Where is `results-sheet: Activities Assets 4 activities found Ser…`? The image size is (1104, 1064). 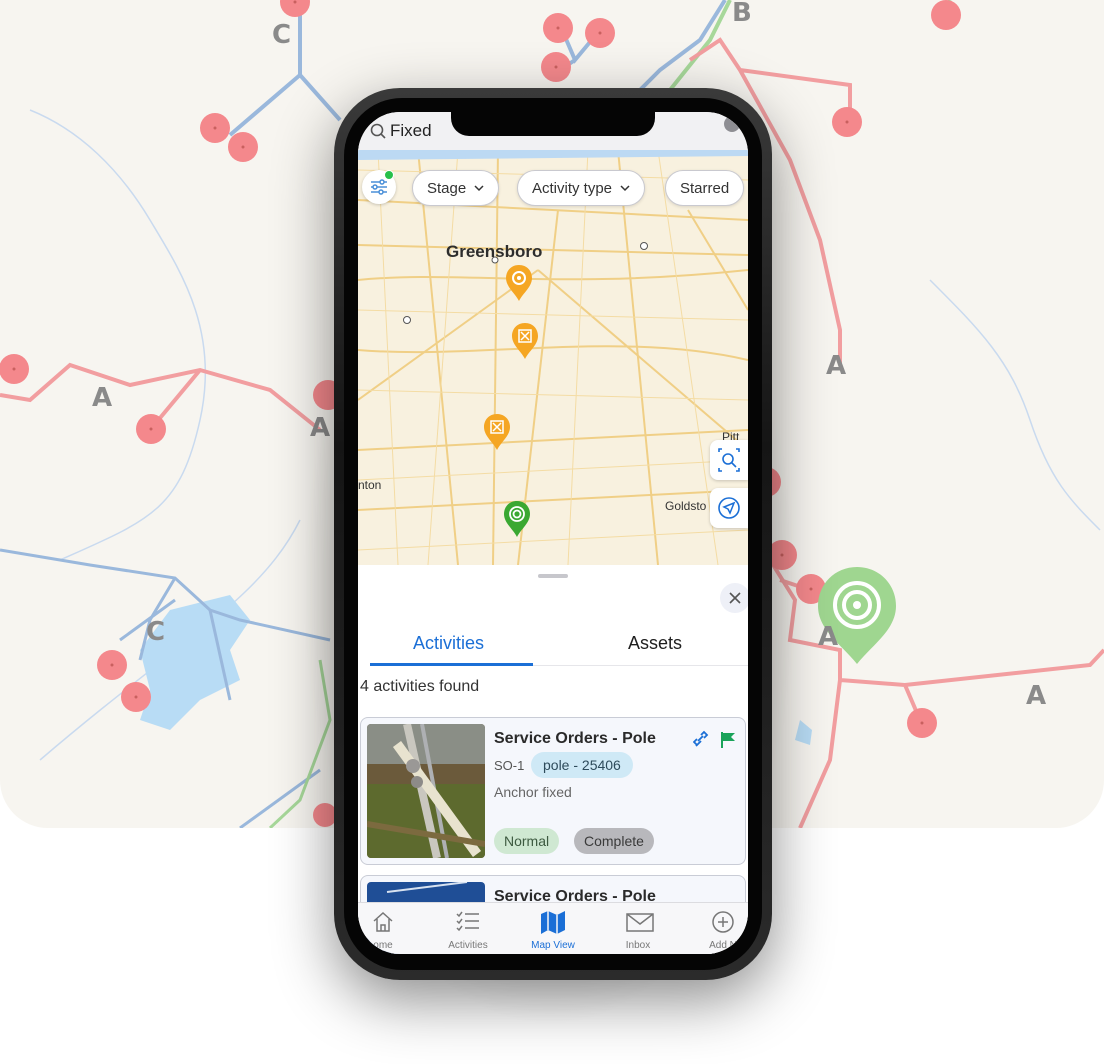 results-sheet: Activities Assets 4 activities found Ser… is located at coordinates (553, 759).